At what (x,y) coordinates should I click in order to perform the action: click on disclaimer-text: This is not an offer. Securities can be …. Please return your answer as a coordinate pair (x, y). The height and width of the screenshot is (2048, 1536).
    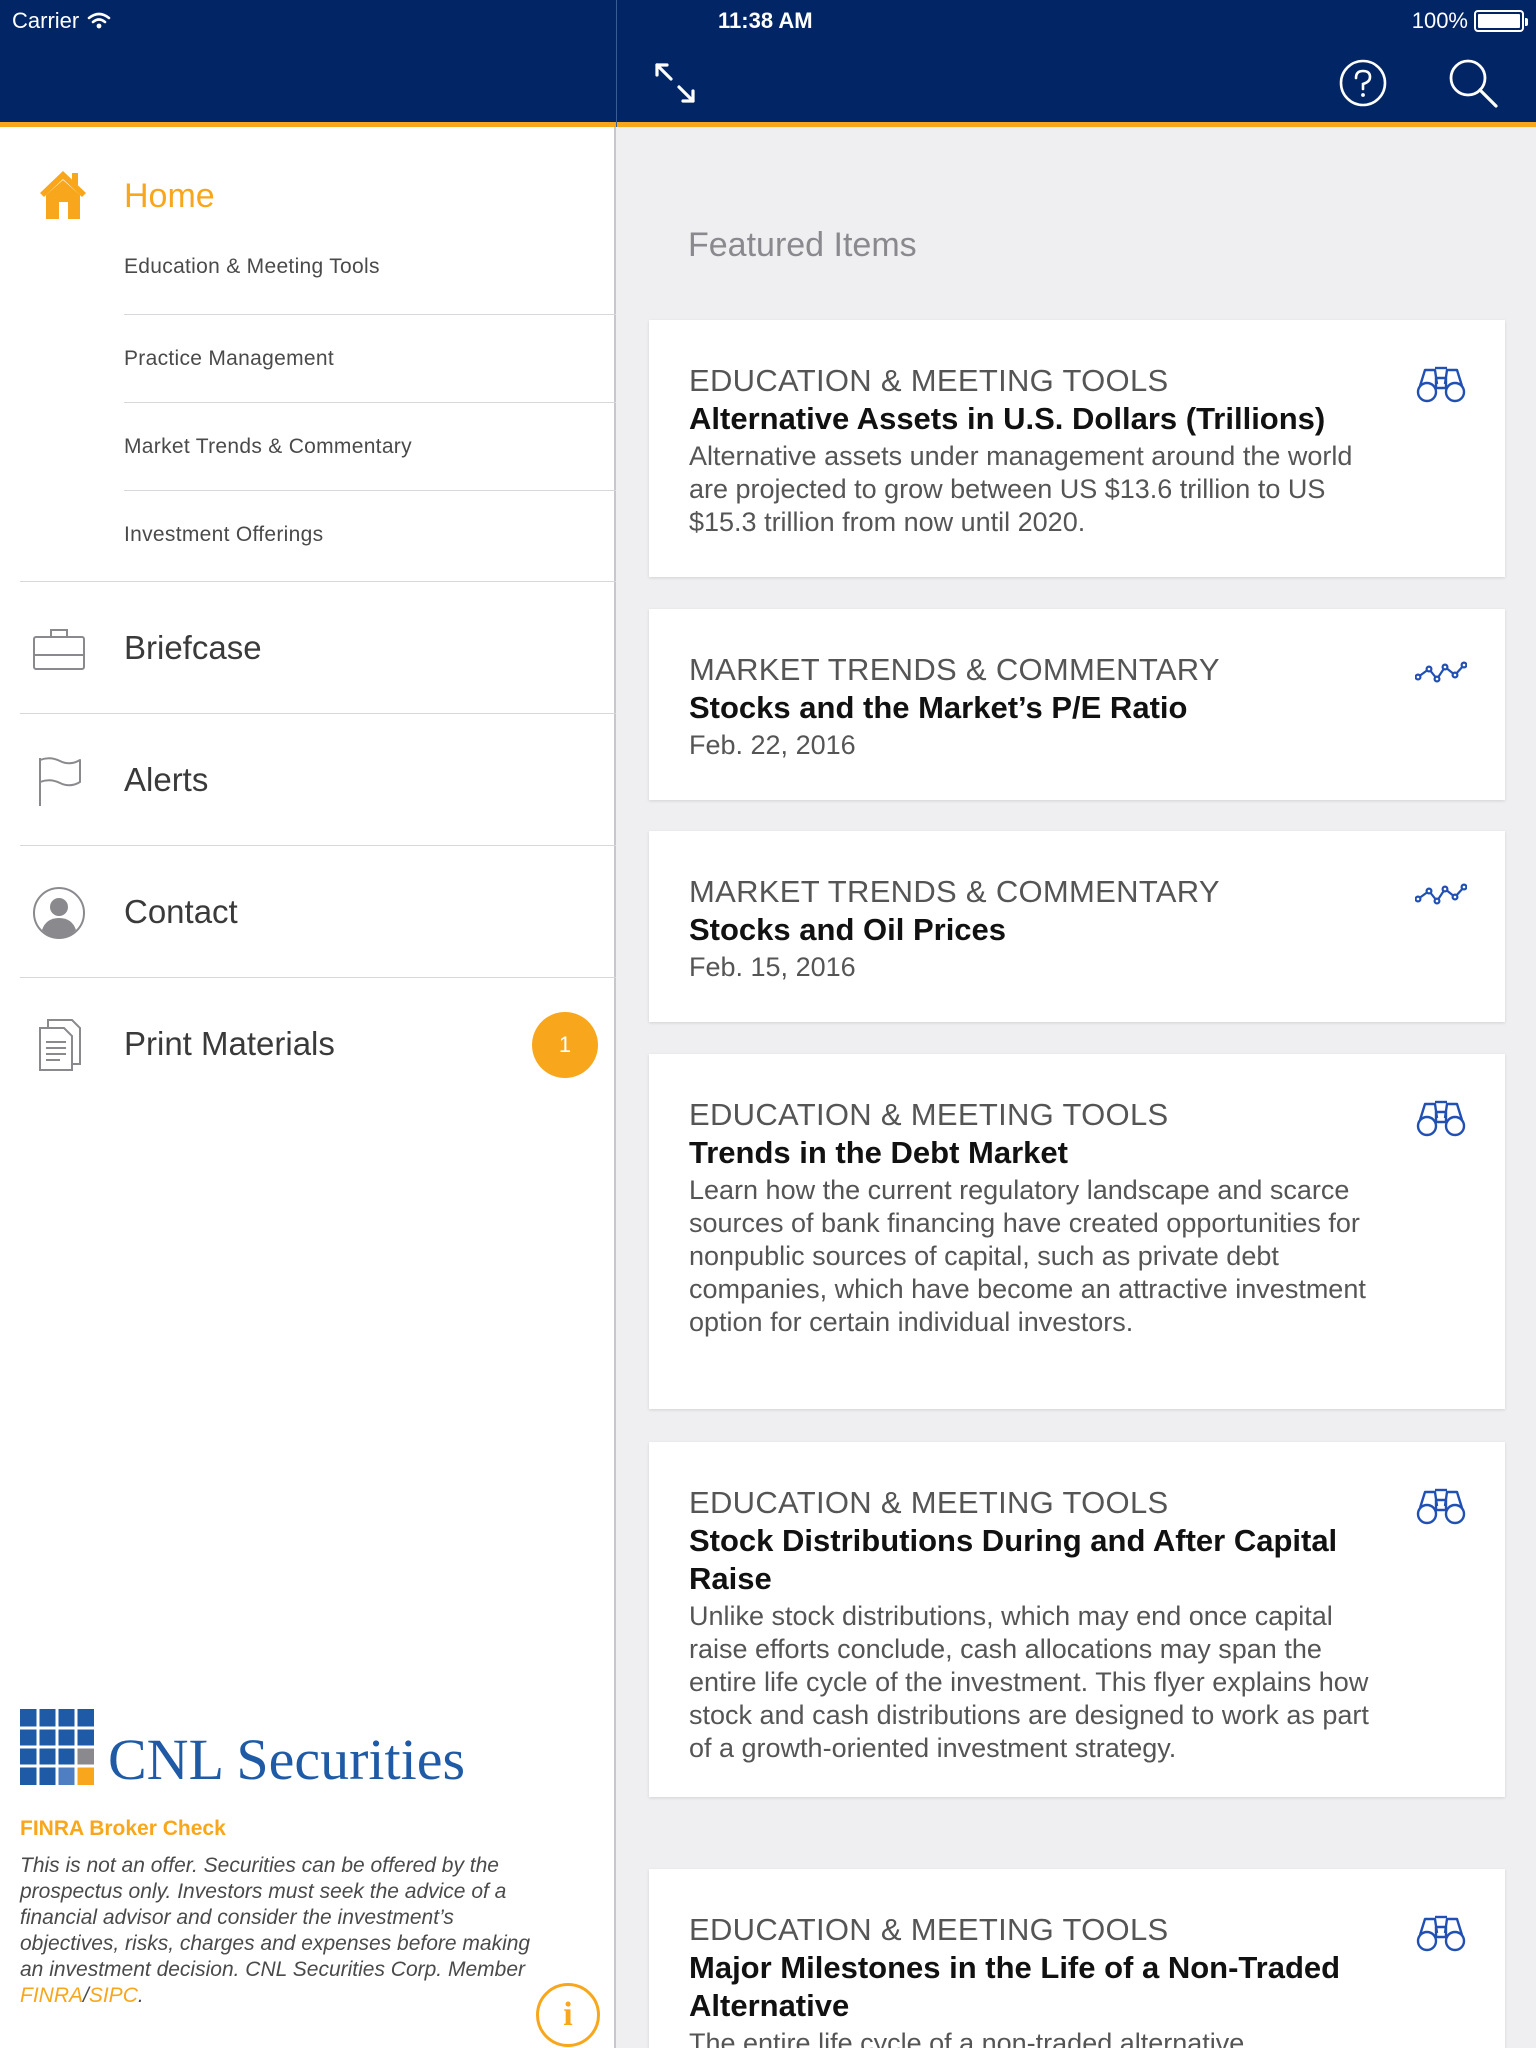
    Looking at the image, I should click on (280, 1931).